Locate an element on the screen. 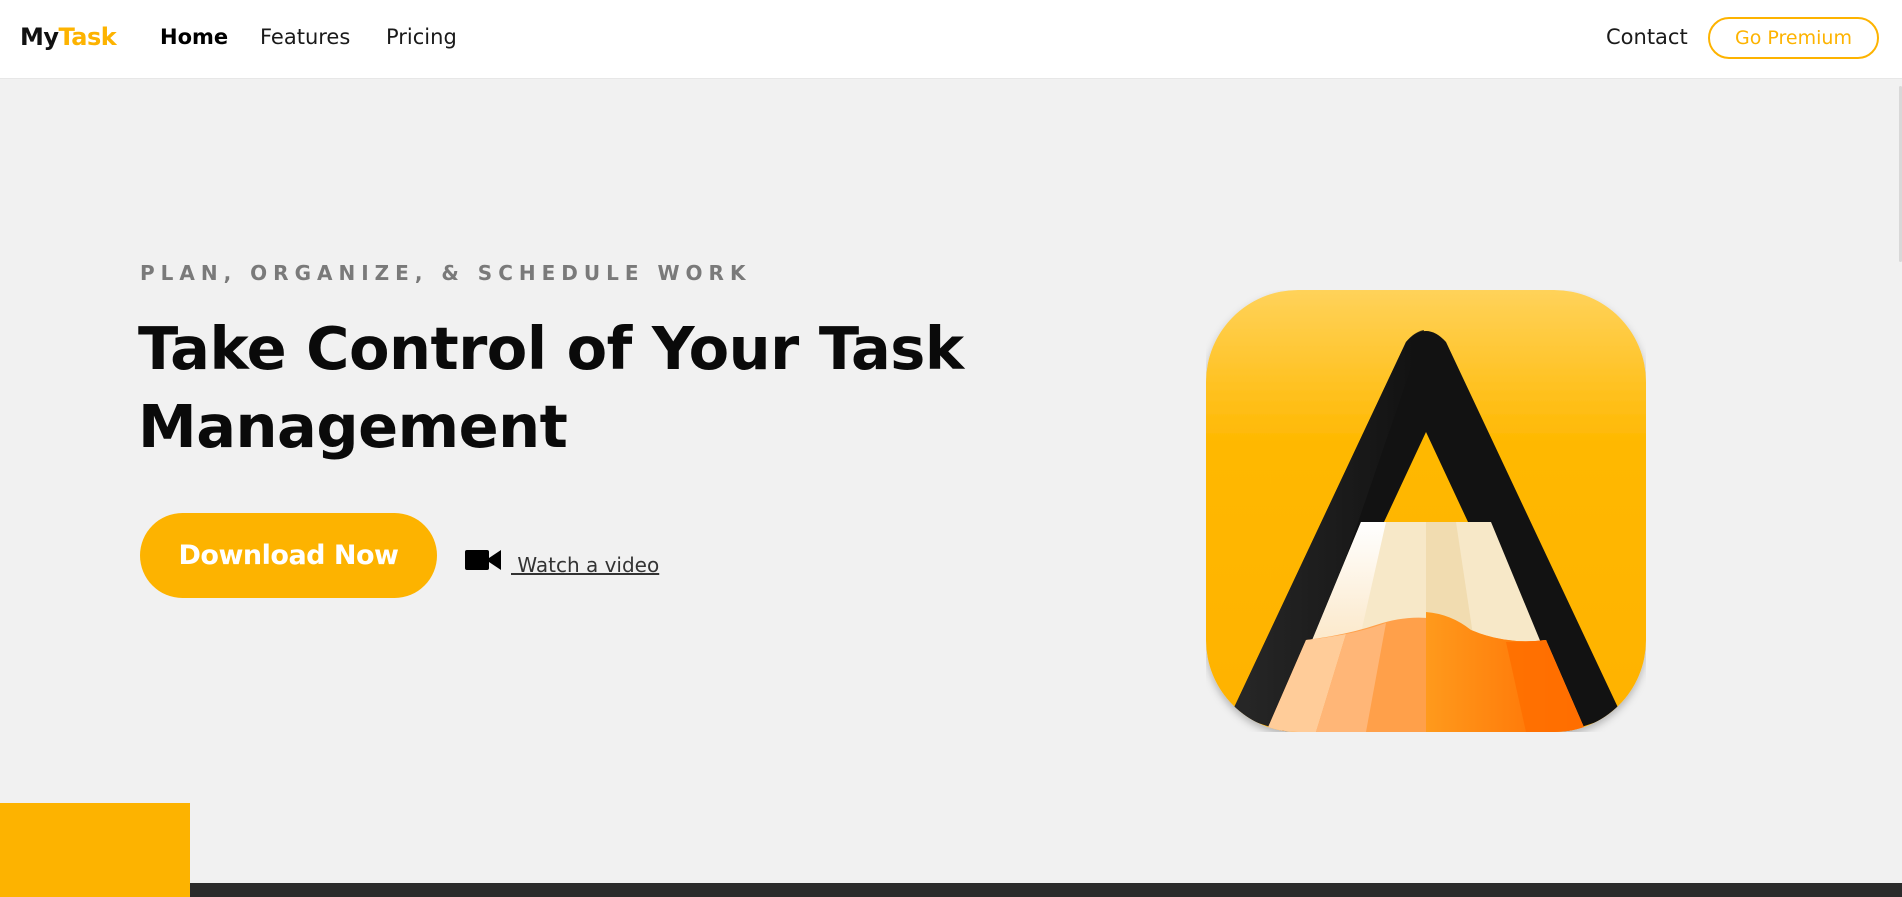  nav-link-pricing: Pricing is located at coordinates (421, 37).